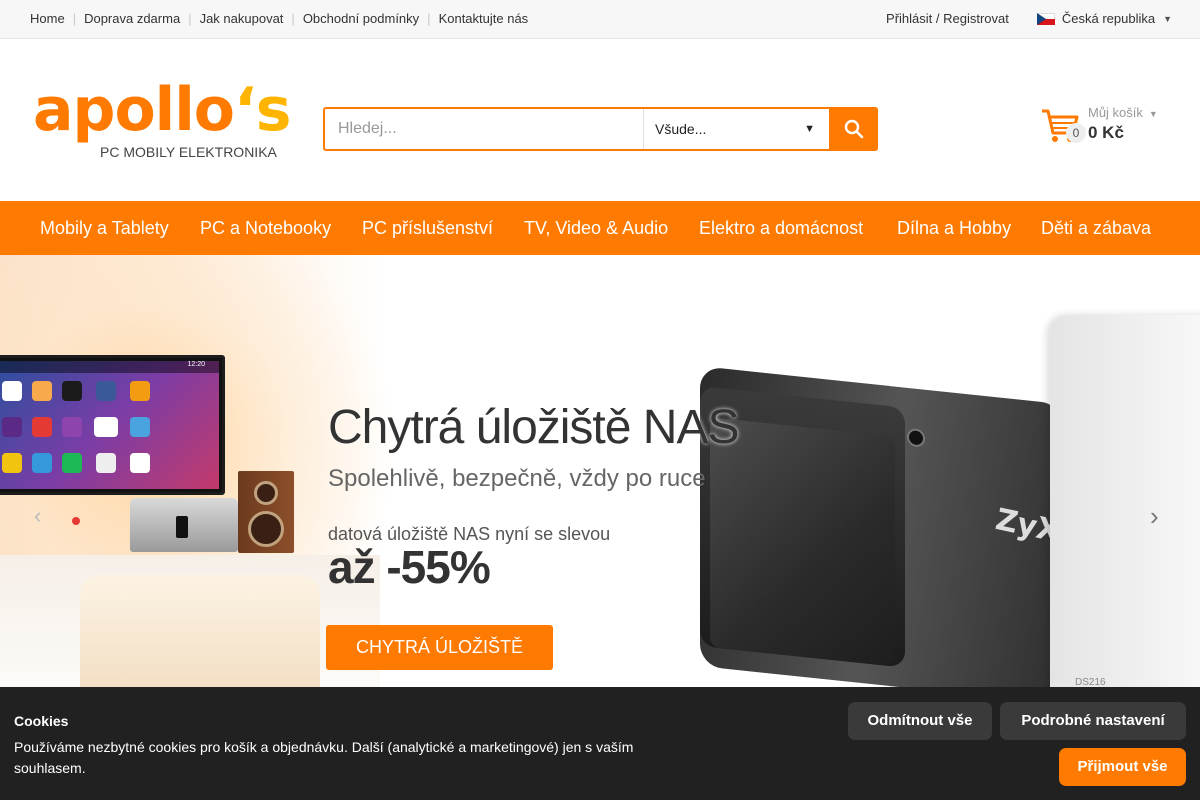 This screenshot has height=800, width=1200. I want to click on top-link-home: Home, so click(47, 18).